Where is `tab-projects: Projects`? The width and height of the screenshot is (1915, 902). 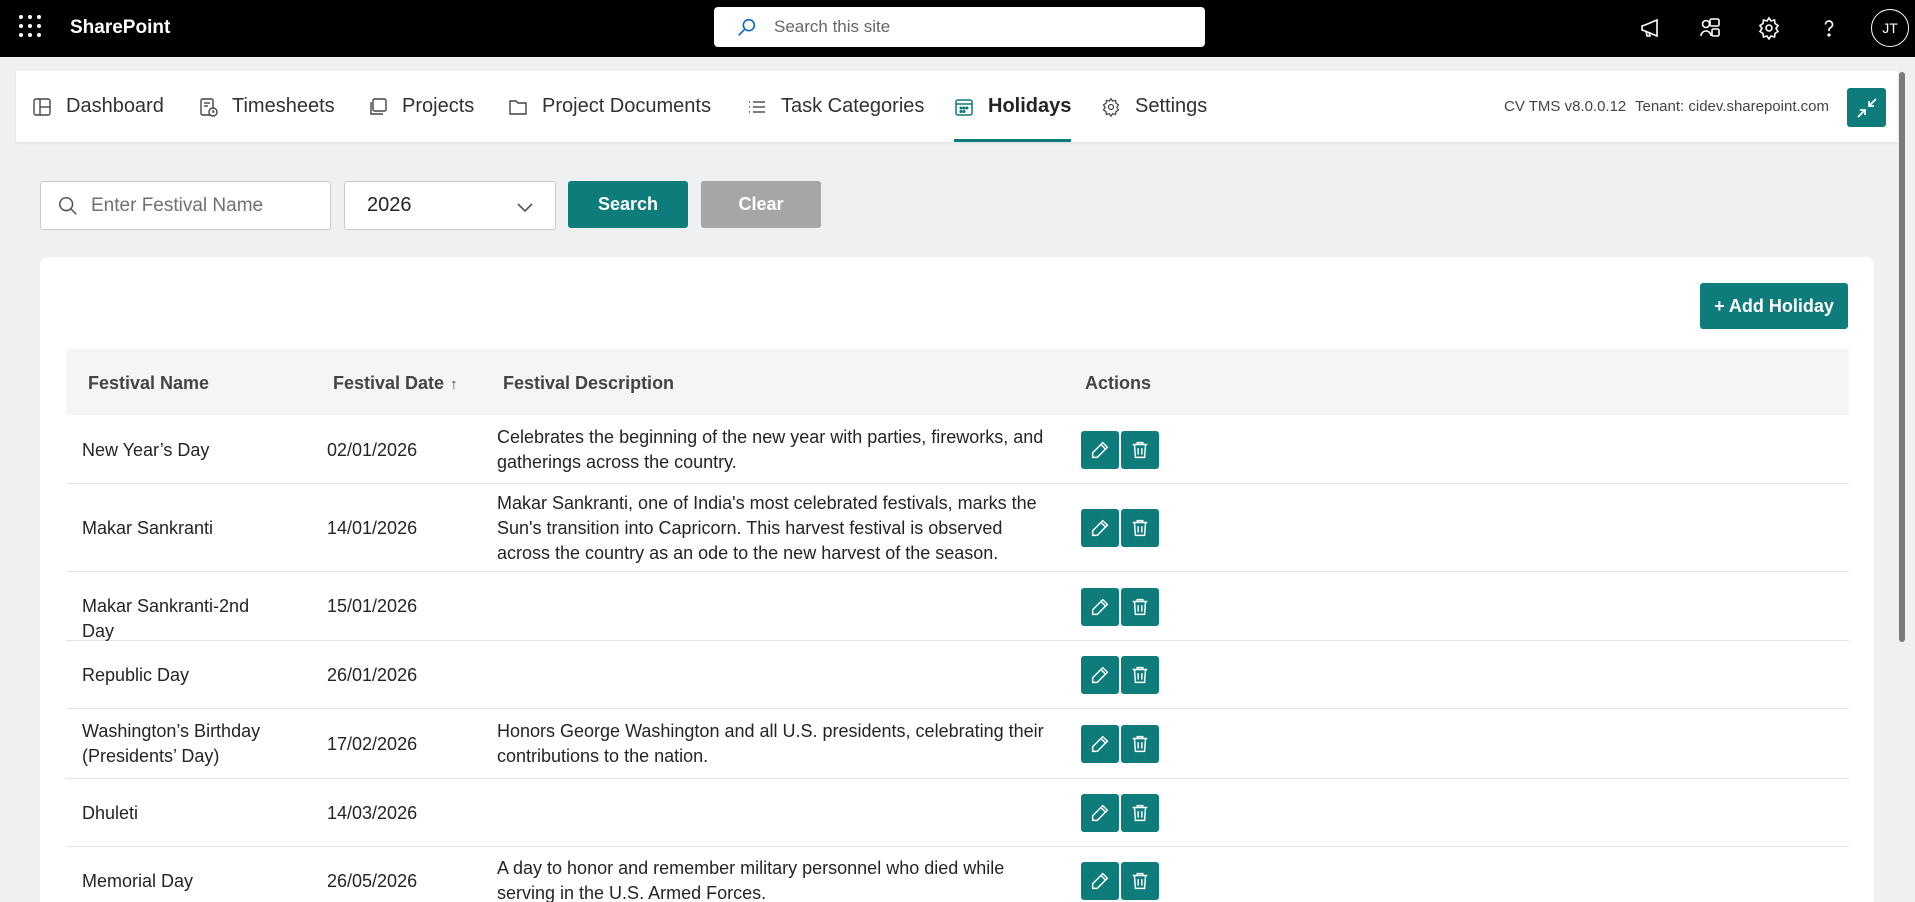
tab-projects: Projects is located at coordinates (421, 106).